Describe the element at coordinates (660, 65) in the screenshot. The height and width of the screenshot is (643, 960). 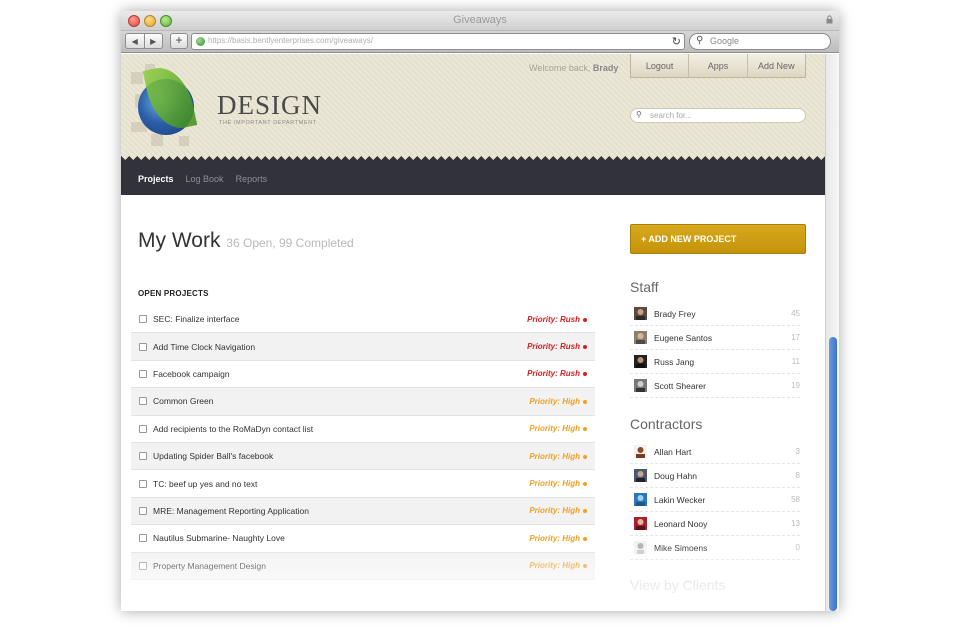
I see `logout-button: Logout` at that location.